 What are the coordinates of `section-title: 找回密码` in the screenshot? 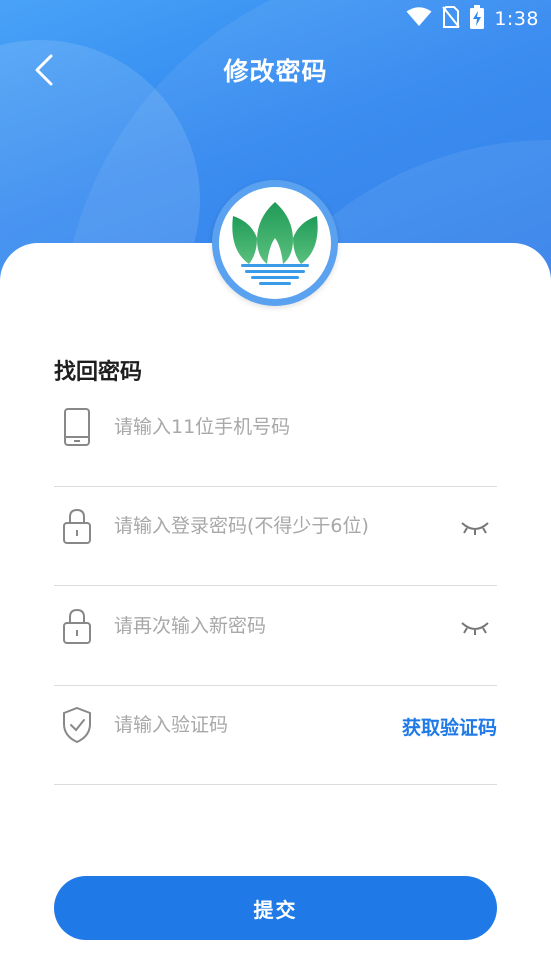 It's located at (98, 372).